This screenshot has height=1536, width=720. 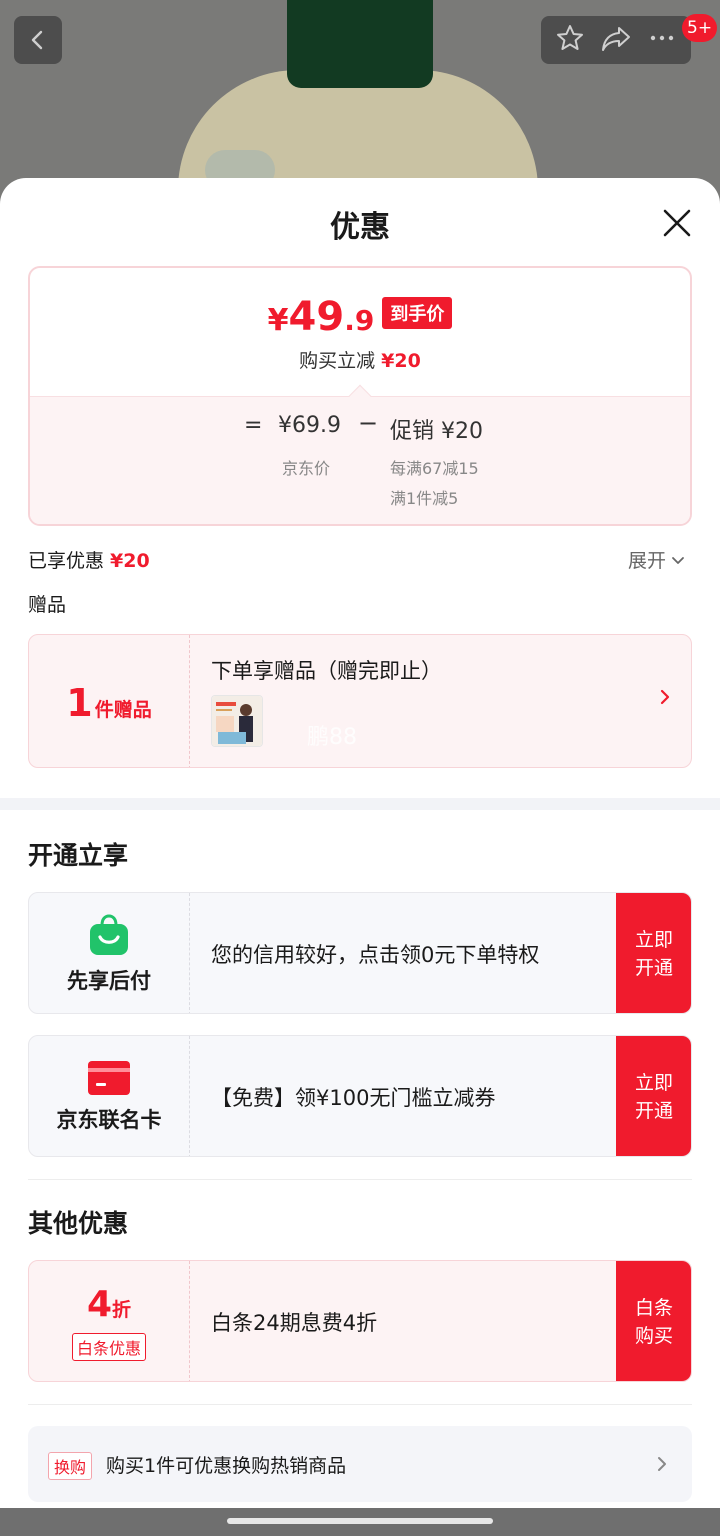 I want to click on promotion-rule-2: 满1件减5, so click(x=424, y=498).